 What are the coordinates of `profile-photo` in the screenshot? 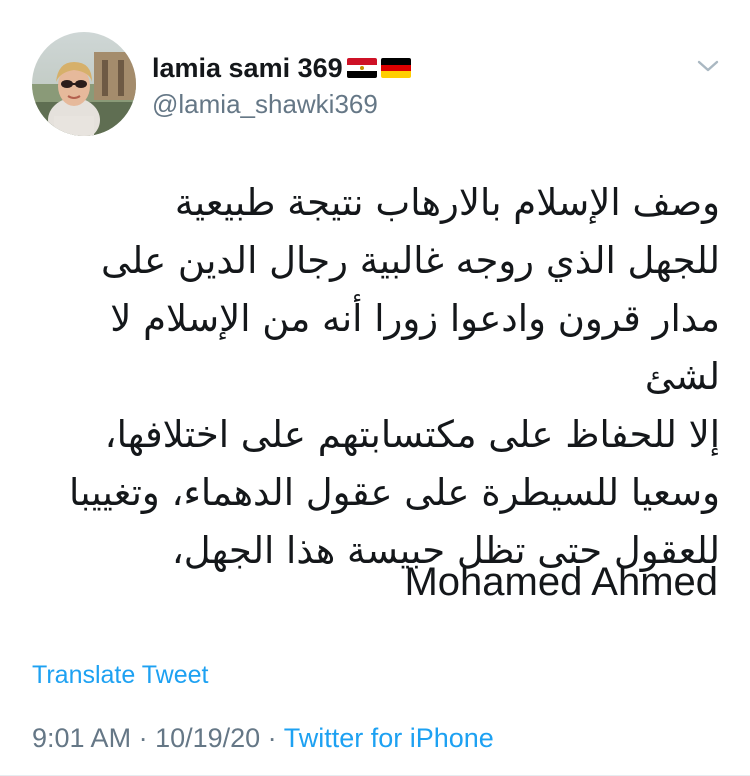 It's located at (84, 84).